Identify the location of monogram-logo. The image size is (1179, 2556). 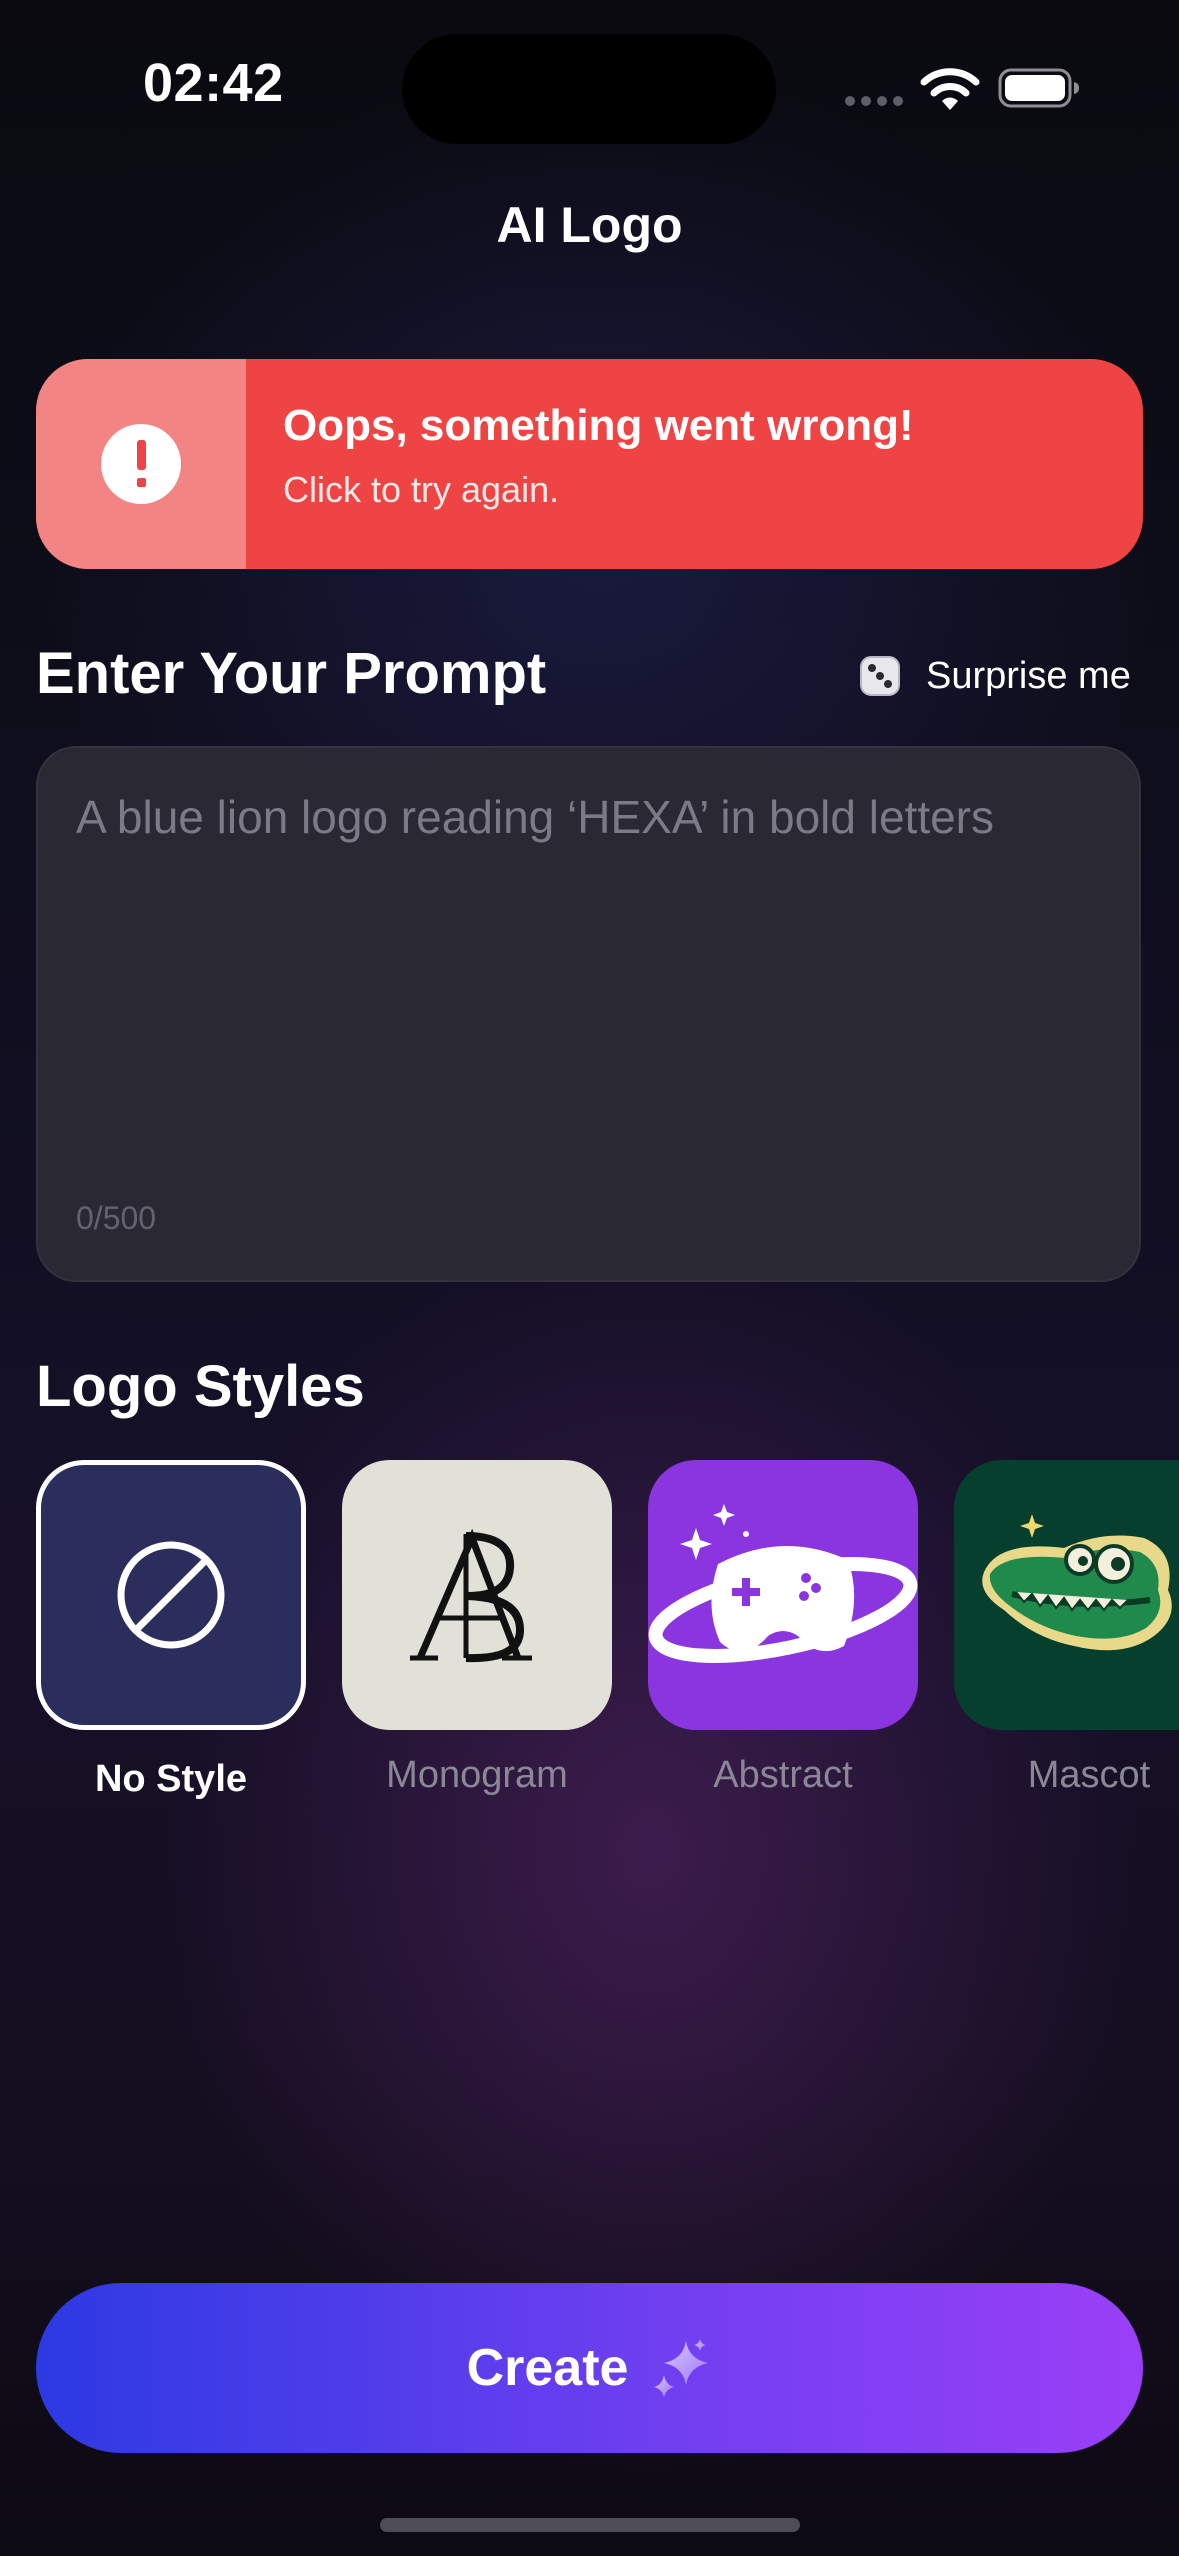
(471, 1595).